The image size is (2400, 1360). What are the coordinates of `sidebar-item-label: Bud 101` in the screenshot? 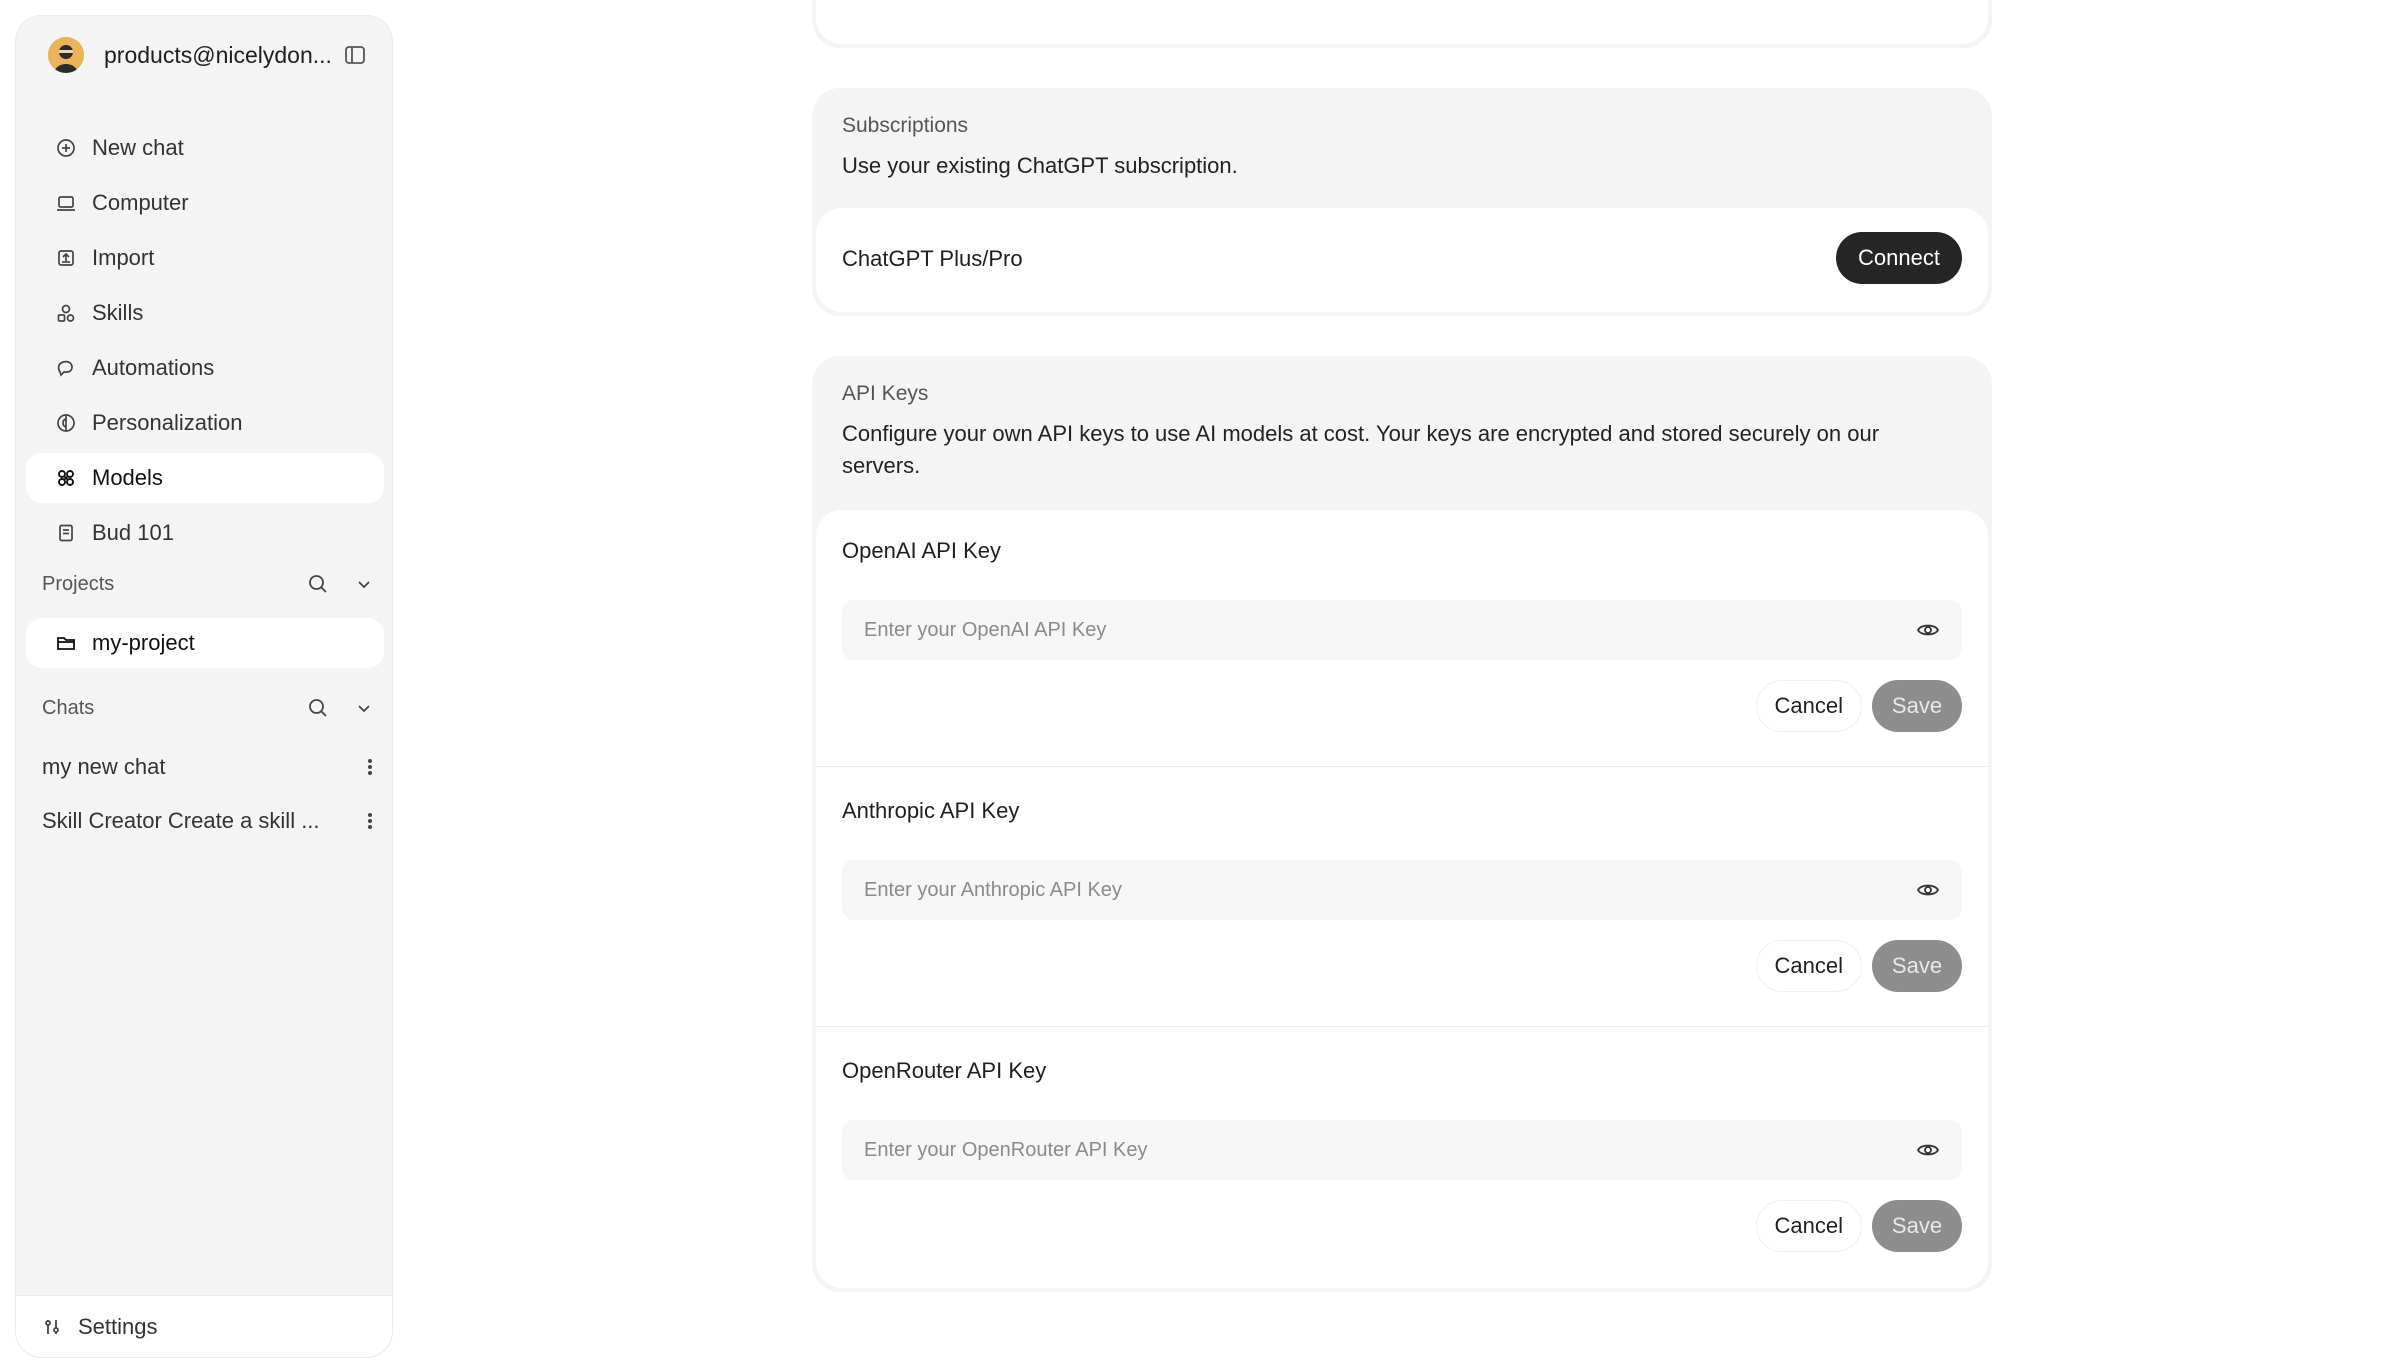 It's located at (133, 532).